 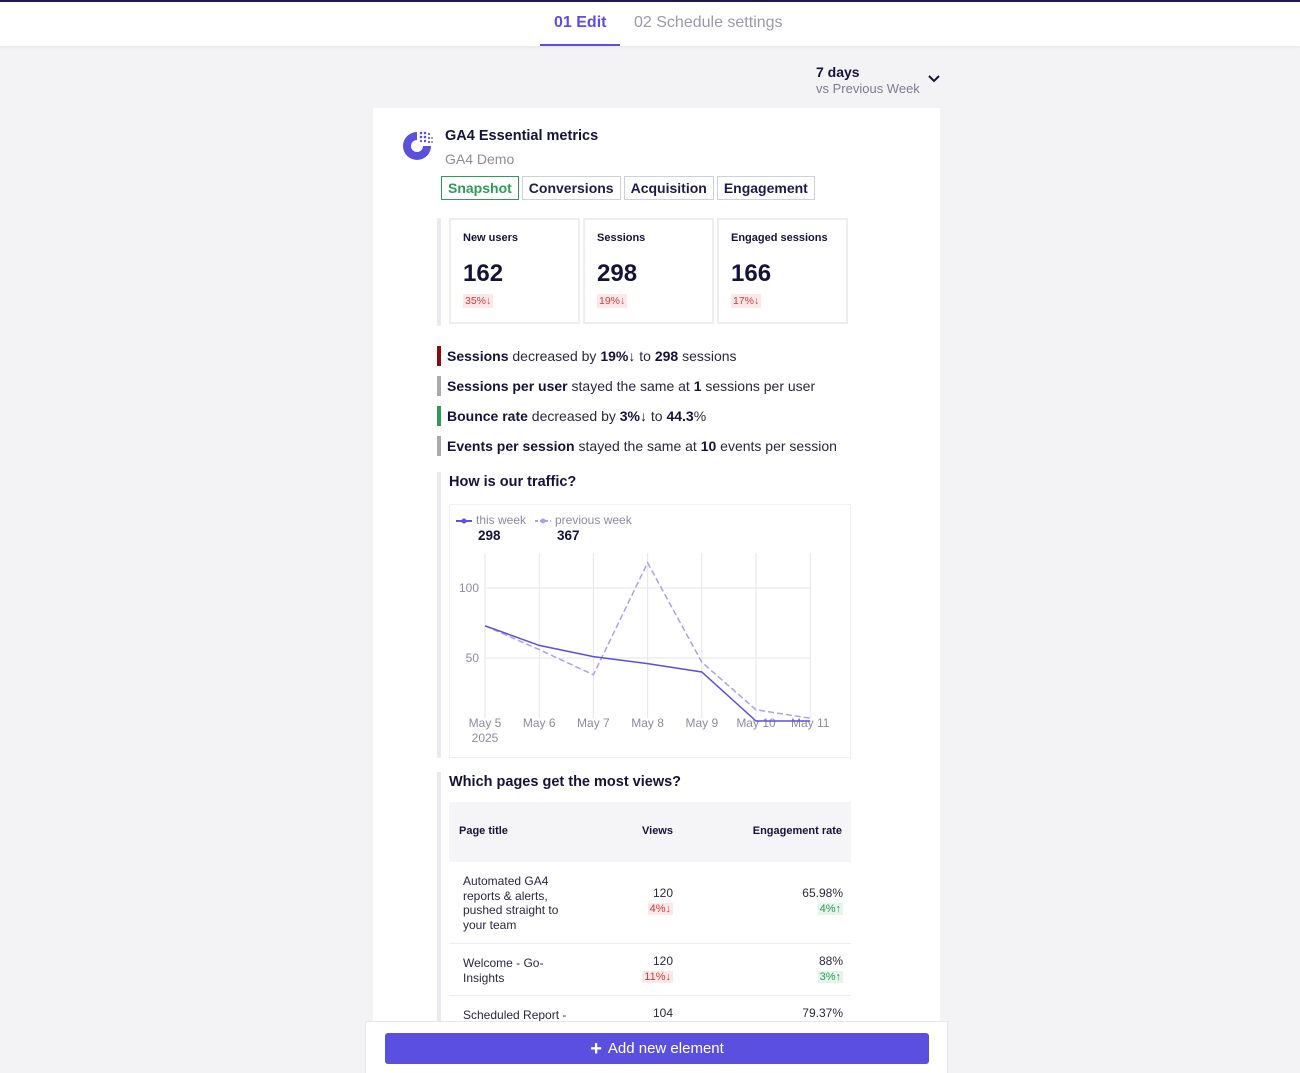 I want to click on bottom-bar: + Add new element, so click(x=656, y=1047).